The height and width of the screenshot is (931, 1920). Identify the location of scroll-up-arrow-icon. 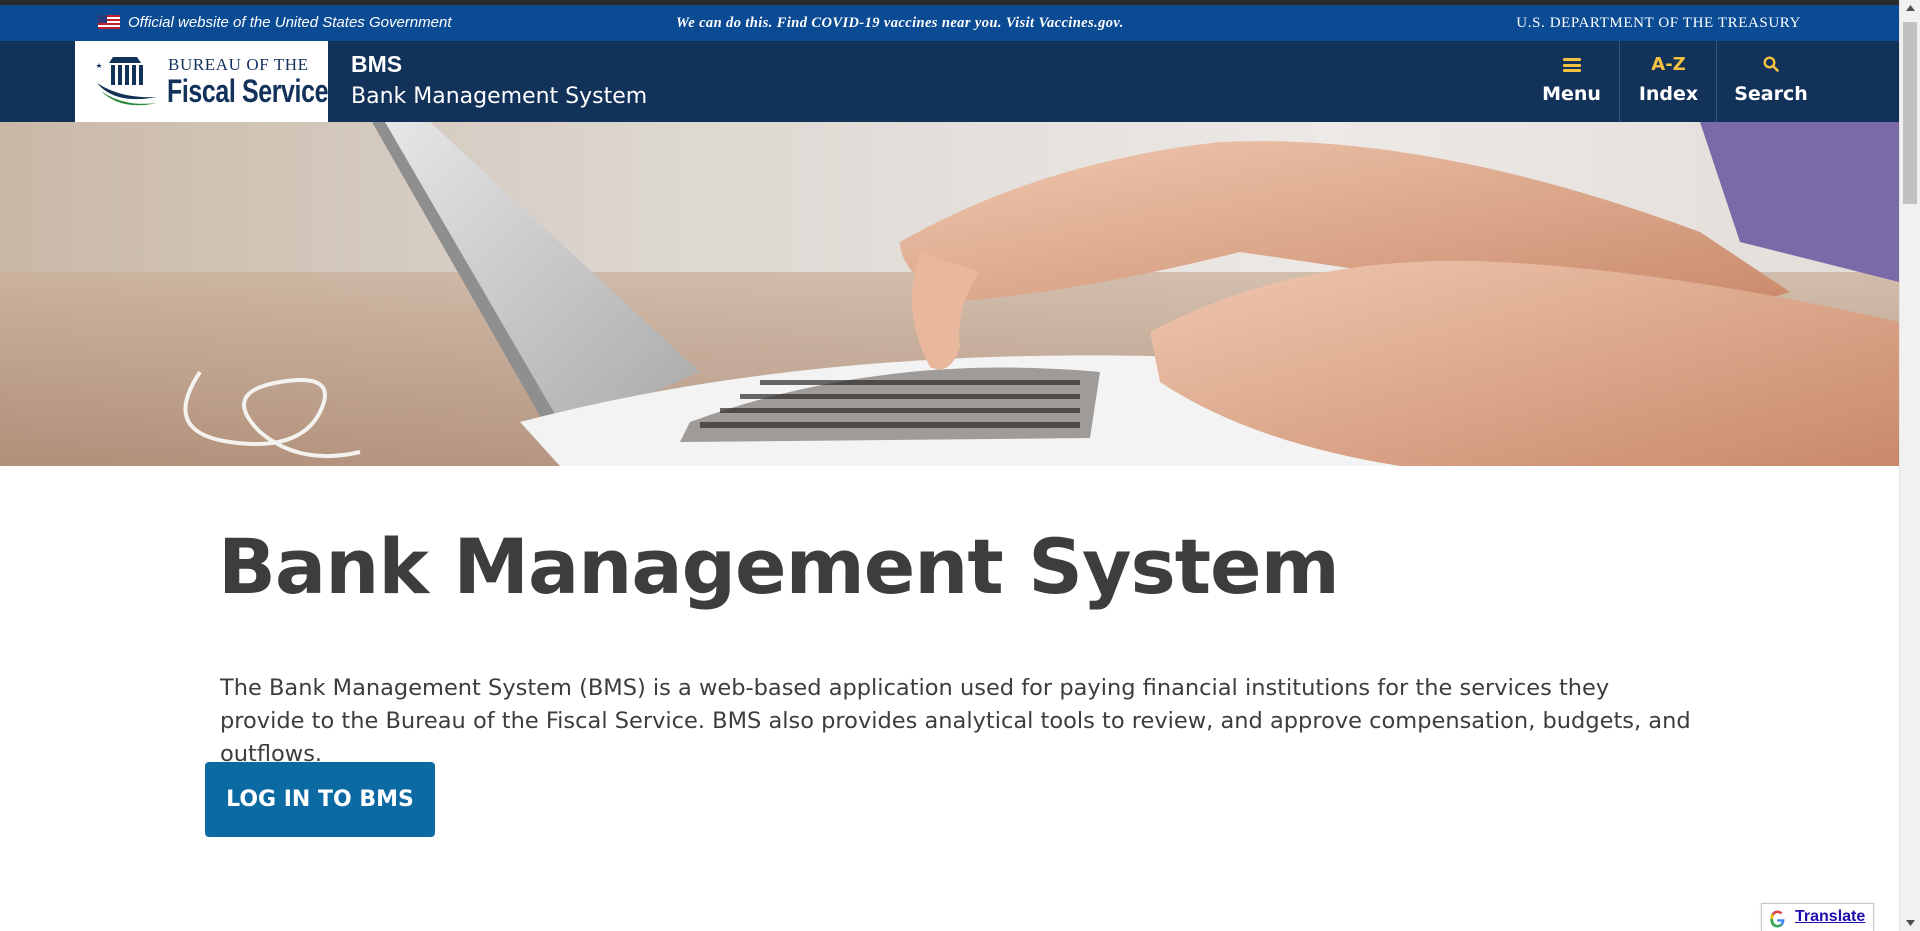
(1910, 8).